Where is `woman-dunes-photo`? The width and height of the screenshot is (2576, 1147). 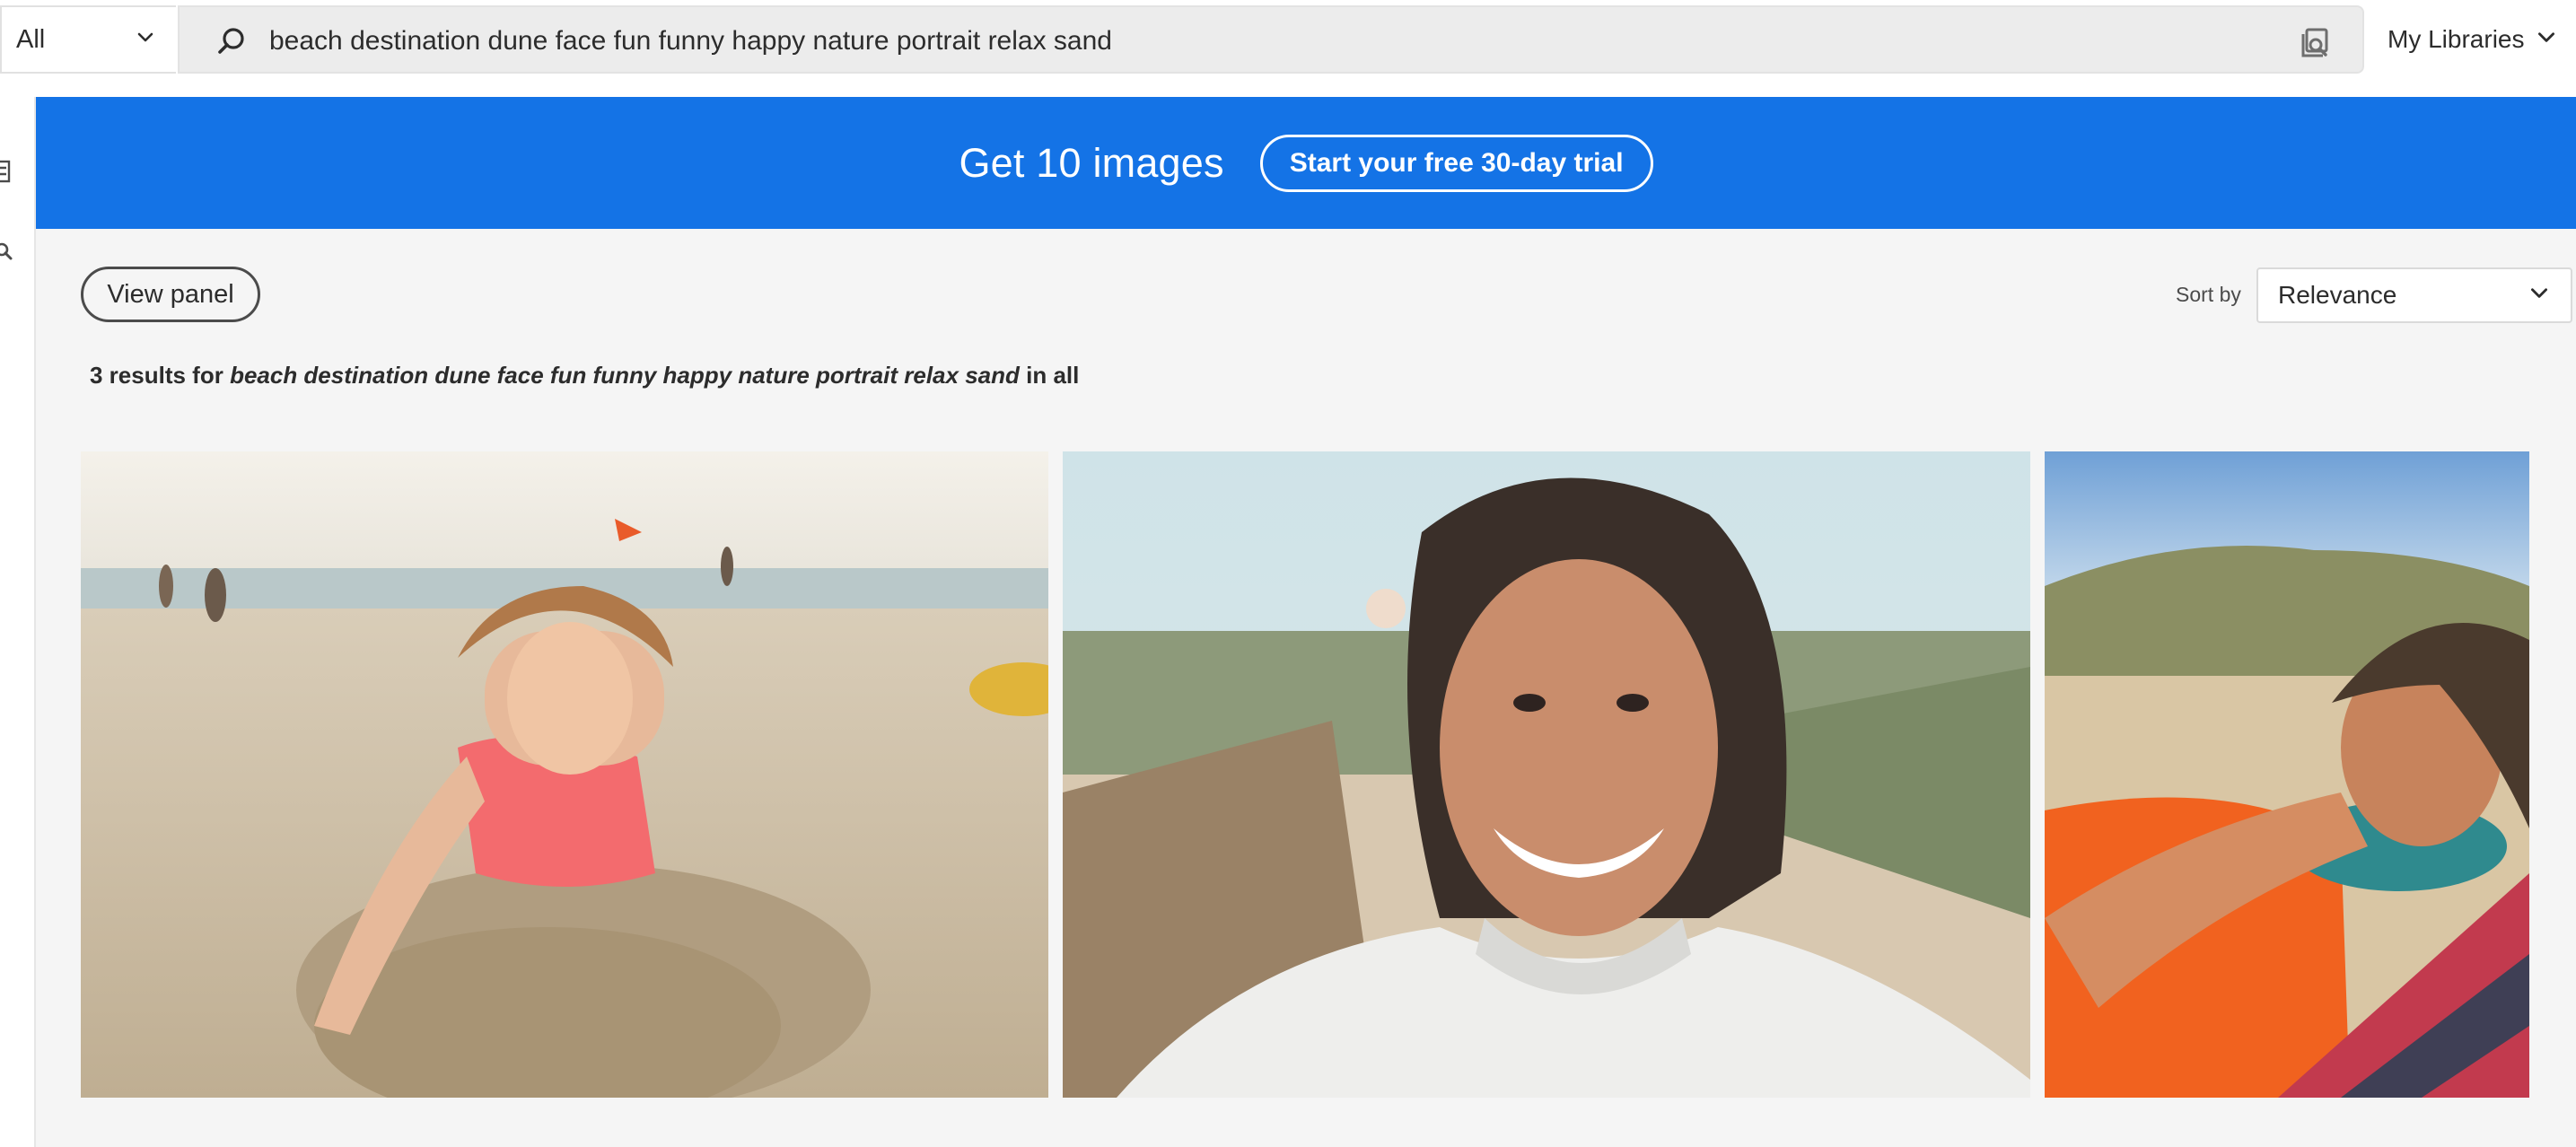 woman-dunes-photo is located at coordinates (2287, 774).